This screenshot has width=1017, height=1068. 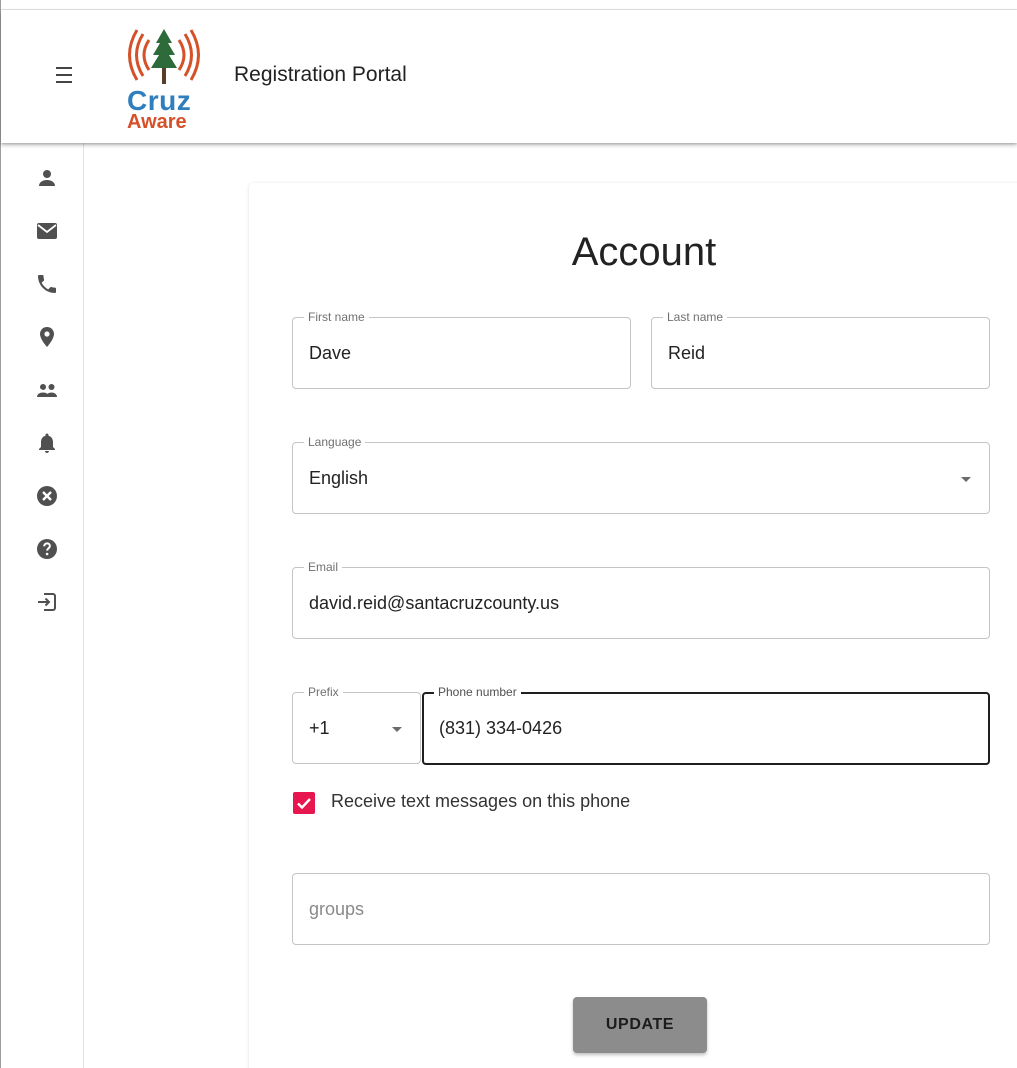 I want to click on sidebar-item-groups, so click(x=47, y=390).